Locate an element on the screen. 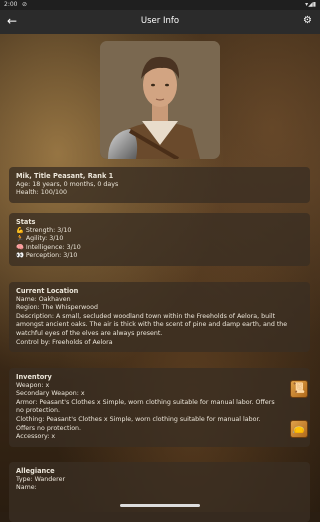 The height and width of the screenshot is (522, 320). location-control: Control by: Freeholds of Aelora is located at coordinates (64, 342).